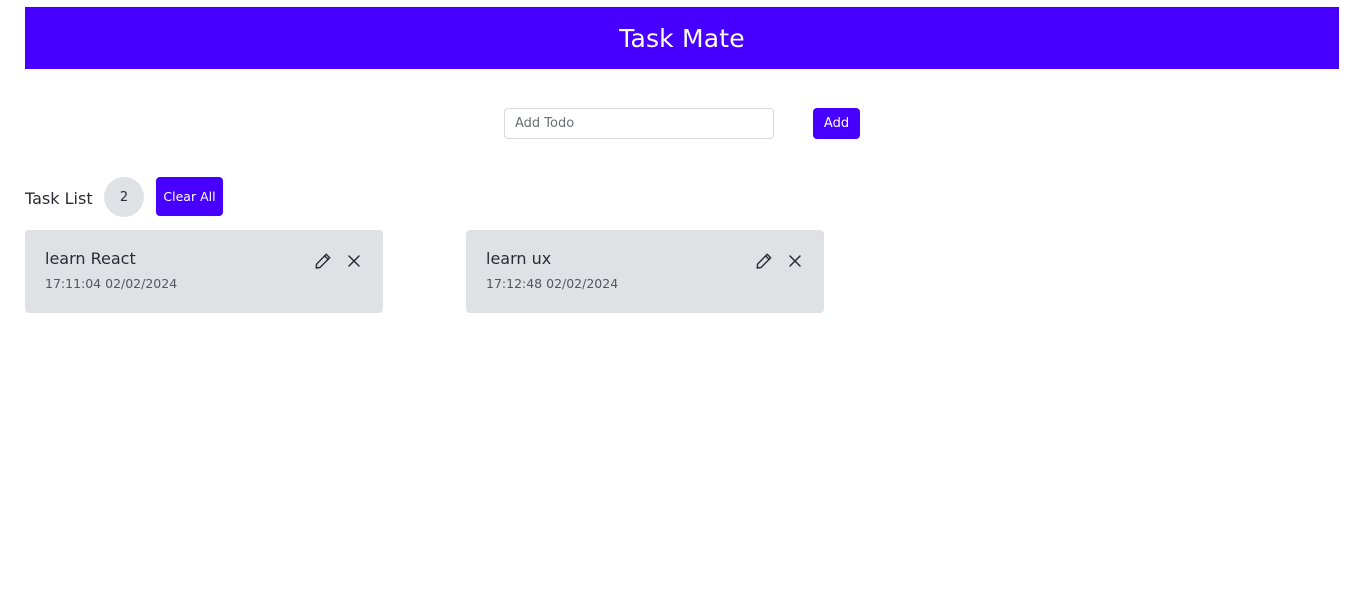  Describe the element at coordinates (552, 283) in the screenshot. I see `task-timestamp: 17:12:48 02/02/2024` at that location.